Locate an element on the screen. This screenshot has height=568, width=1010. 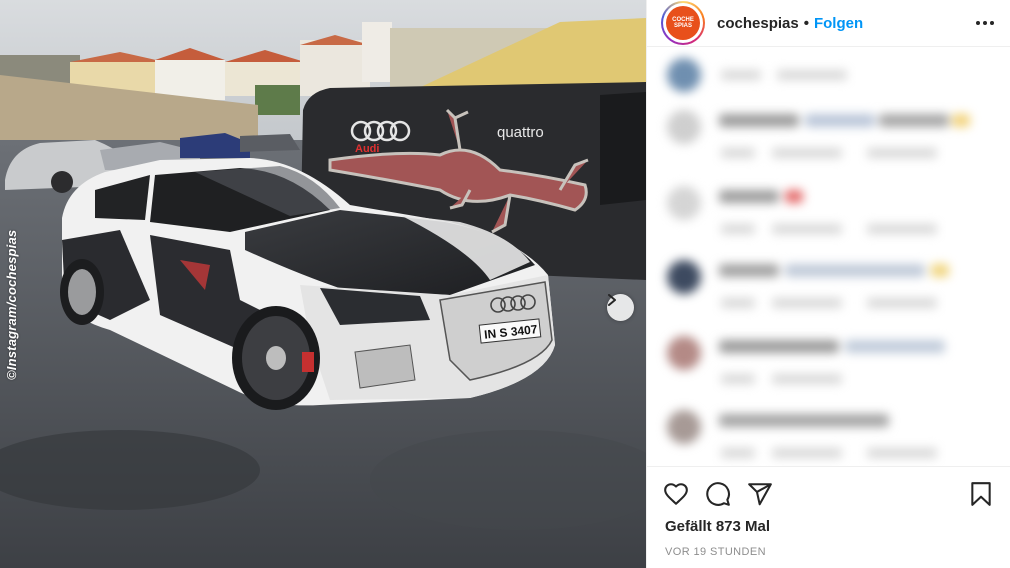
comment-icon is located at coordinates (718, 494).